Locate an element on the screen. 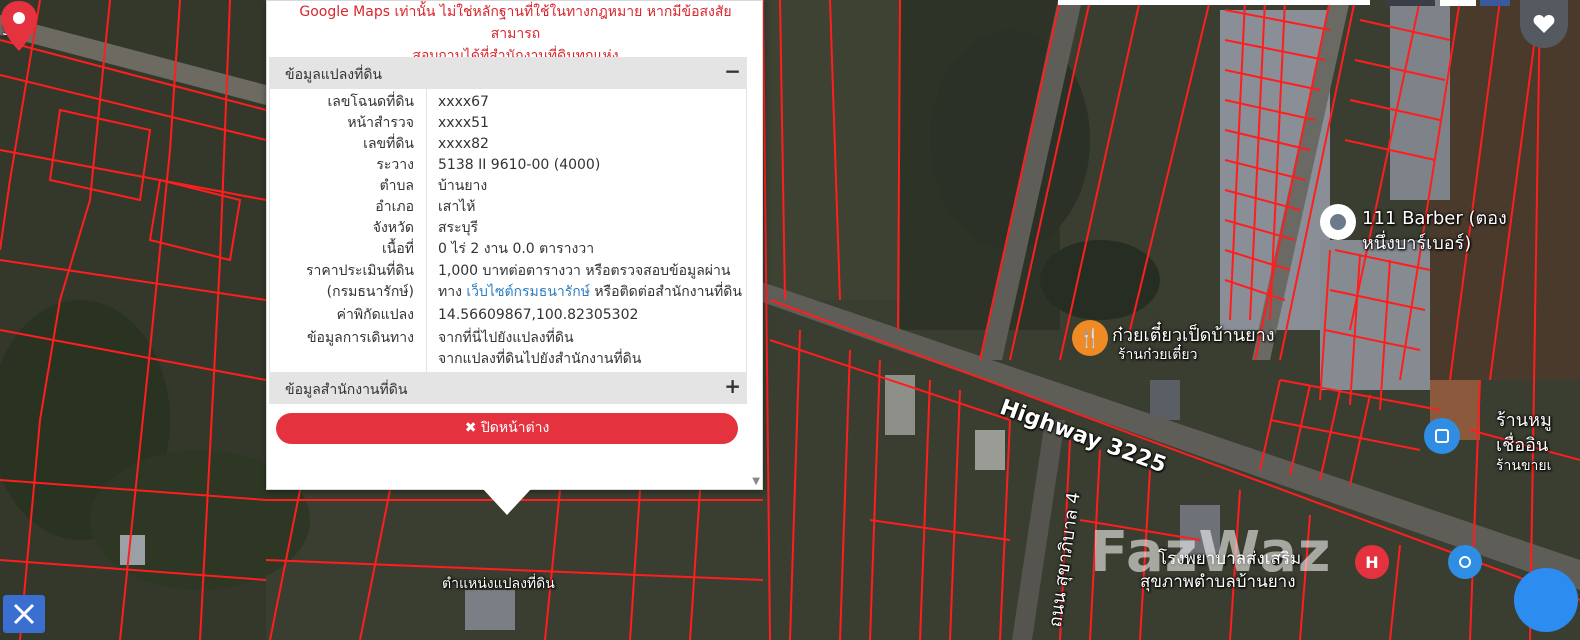  directions-to-parcel-link: จากที่นี่ไปยังแปลงที่ดิน is located at coordinates (506, 338).